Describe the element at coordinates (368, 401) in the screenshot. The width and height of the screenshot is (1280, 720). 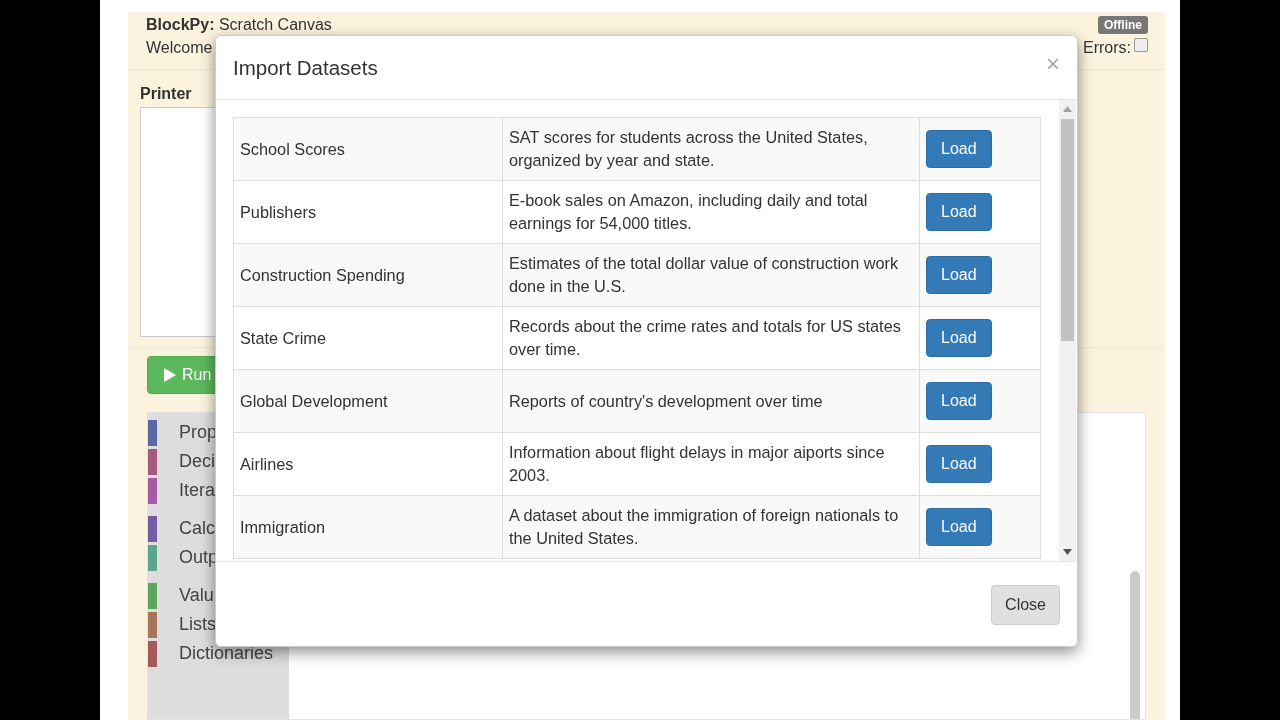
I see `dataset-name: Global Development` at that location.